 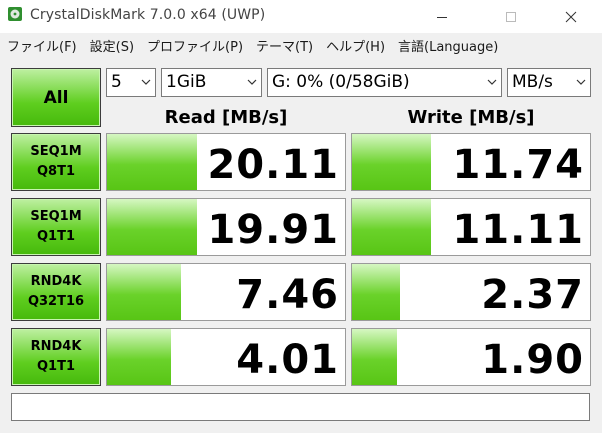 What do you see at coordinates (518, 165) in the screenshot?
I see `write-result-value: 11.74` at bounding box center [518, 165].